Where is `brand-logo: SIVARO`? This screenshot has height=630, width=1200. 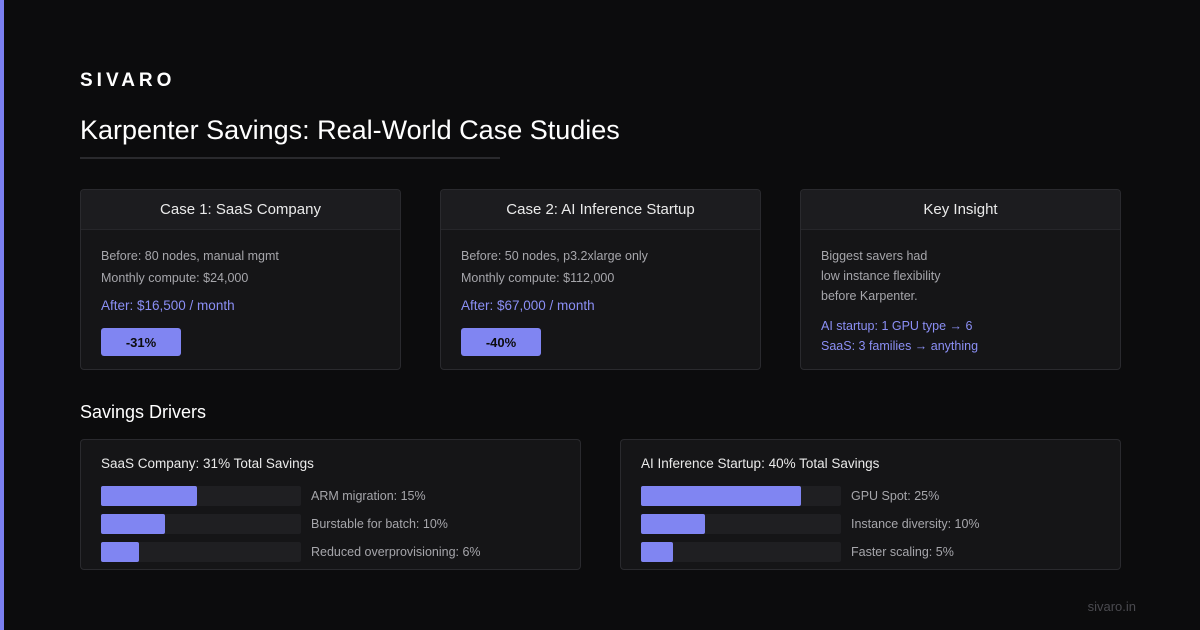 brand-logo: SIVARO is located at coordinates (128, 80).